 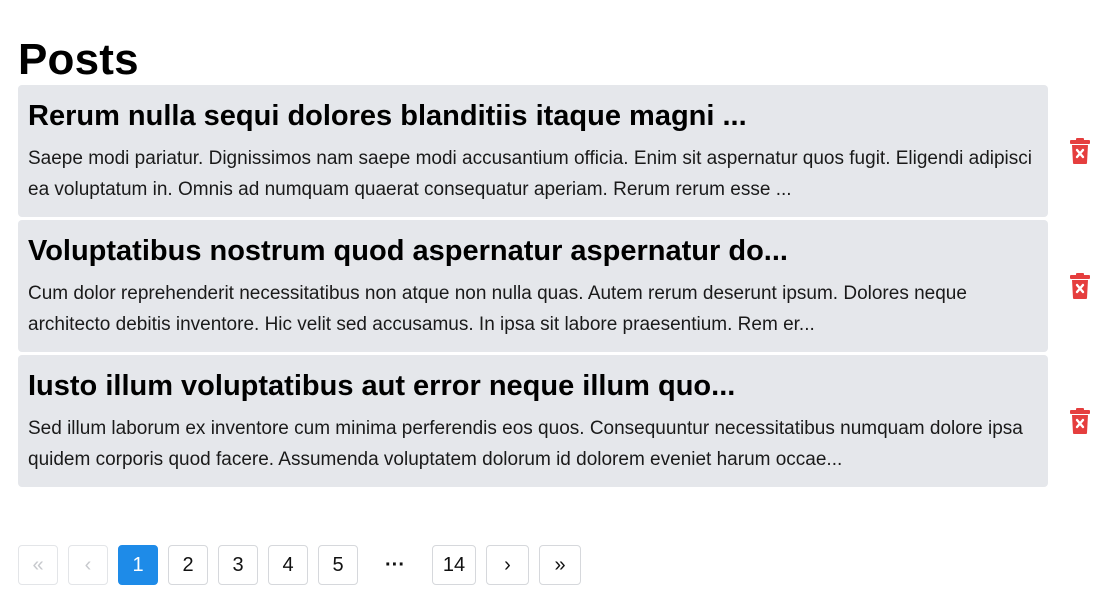 I want to click on page-title: Posts, so click(x=78, y=59).